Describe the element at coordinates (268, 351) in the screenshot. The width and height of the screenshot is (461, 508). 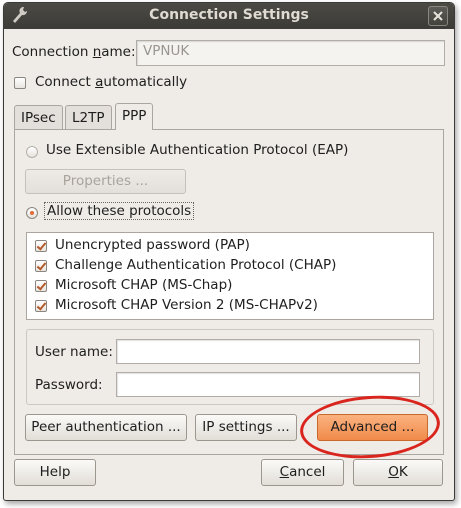
I see `username-input` at that location.